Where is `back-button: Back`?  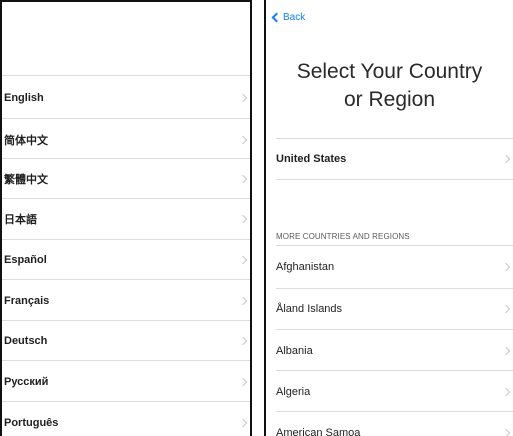 back-button: Back is located at coordinates (287, 17).